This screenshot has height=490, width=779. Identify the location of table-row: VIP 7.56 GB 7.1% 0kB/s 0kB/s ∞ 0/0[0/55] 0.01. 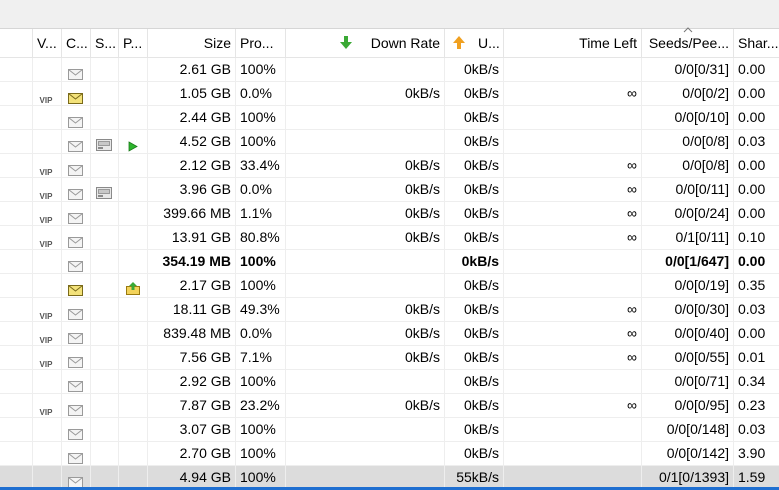
(389, 358).